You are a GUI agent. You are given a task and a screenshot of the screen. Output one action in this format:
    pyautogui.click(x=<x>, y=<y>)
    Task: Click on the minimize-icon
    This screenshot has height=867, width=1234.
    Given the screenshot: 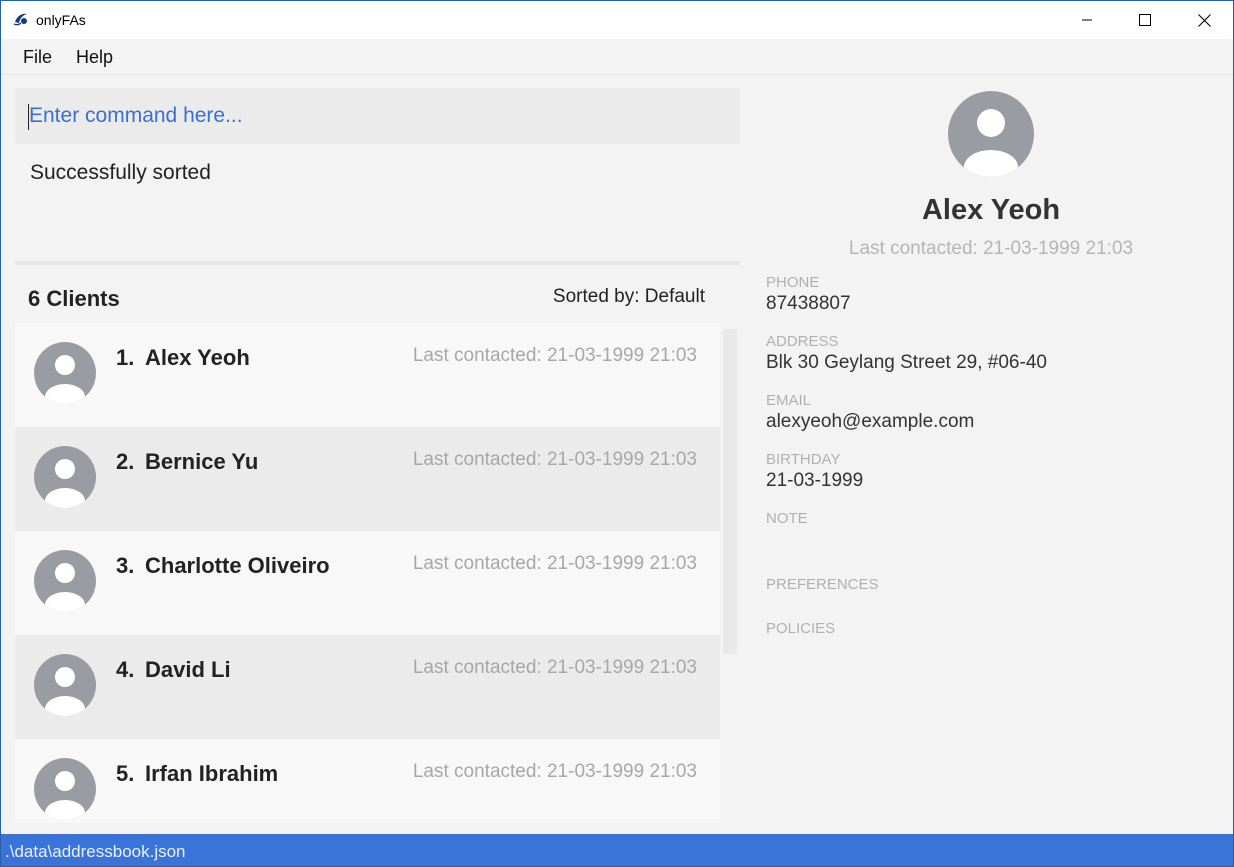 What is the action you would take?
    pyautogui.click(x=1087, y=20)
    